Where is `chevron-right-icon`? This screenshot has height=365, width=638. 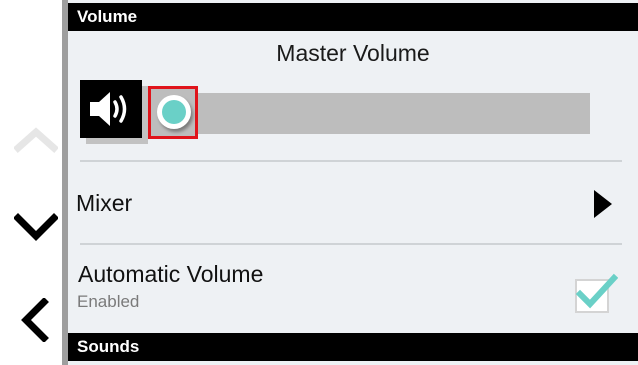 chevron-right-icon is located at coordinates (603, 204).